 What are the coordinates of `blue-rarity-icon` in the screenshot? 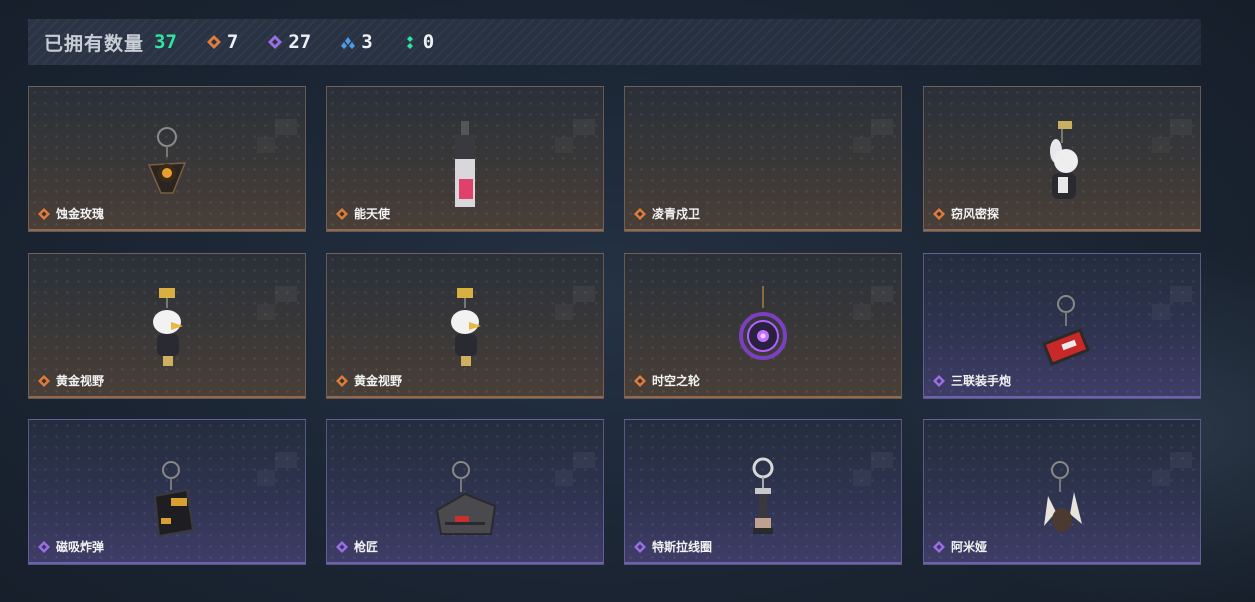 It's located at (348, 43).